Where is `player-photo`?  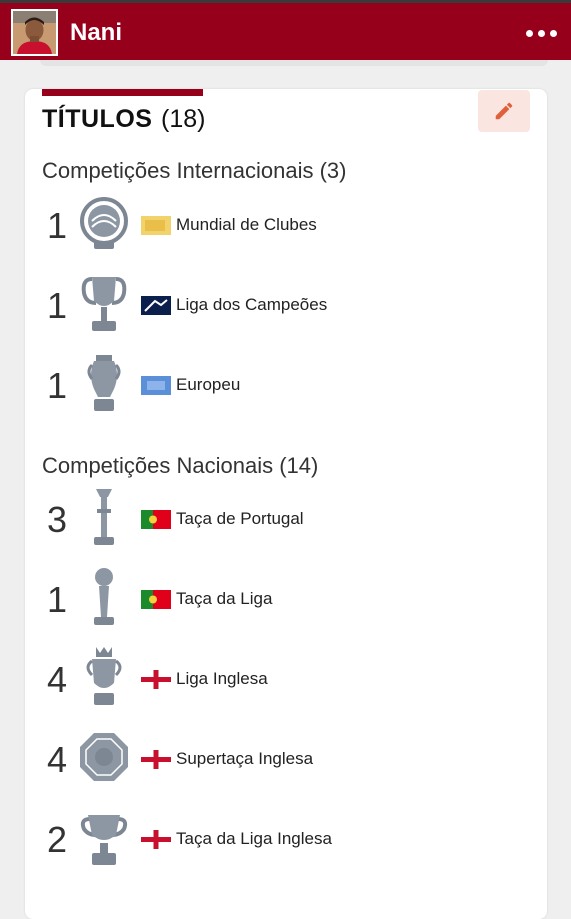
player-photo is located at coordinates (34, 32).